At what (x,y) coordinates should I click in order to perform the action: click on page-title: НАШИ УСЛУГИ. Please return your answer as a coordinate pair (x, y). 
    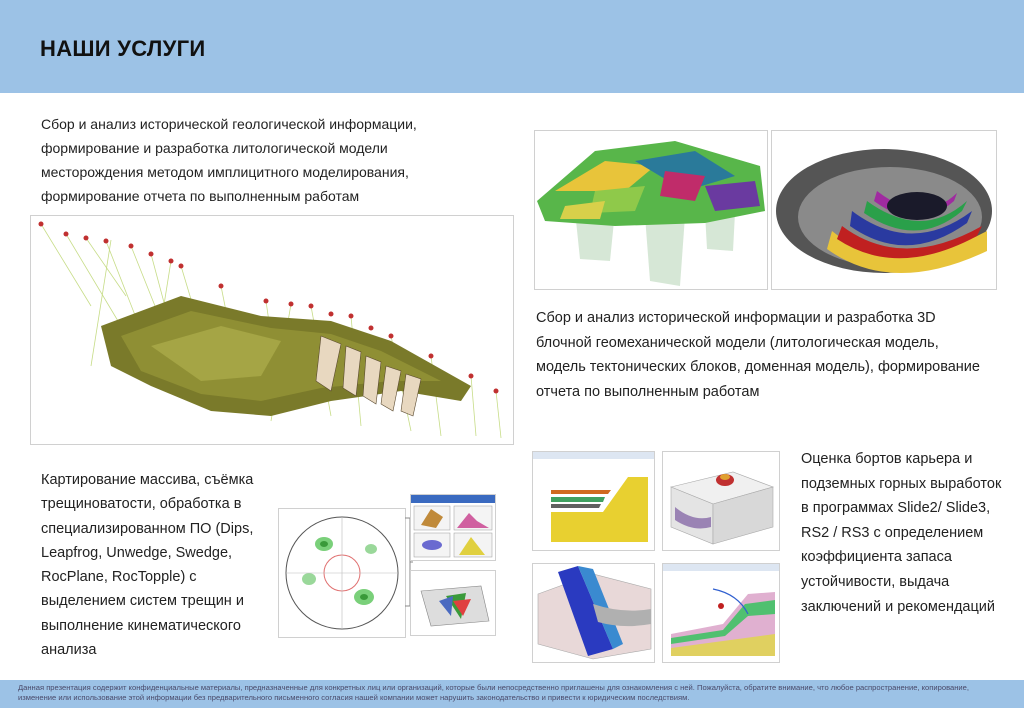
    Looking at the image, I should click on (123, 48).